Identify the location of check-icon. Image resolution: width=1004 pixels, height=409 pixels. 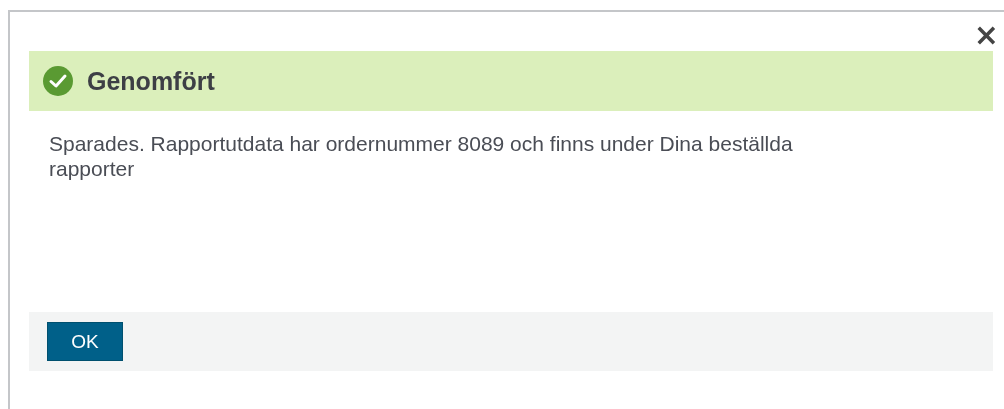
(58, 81).